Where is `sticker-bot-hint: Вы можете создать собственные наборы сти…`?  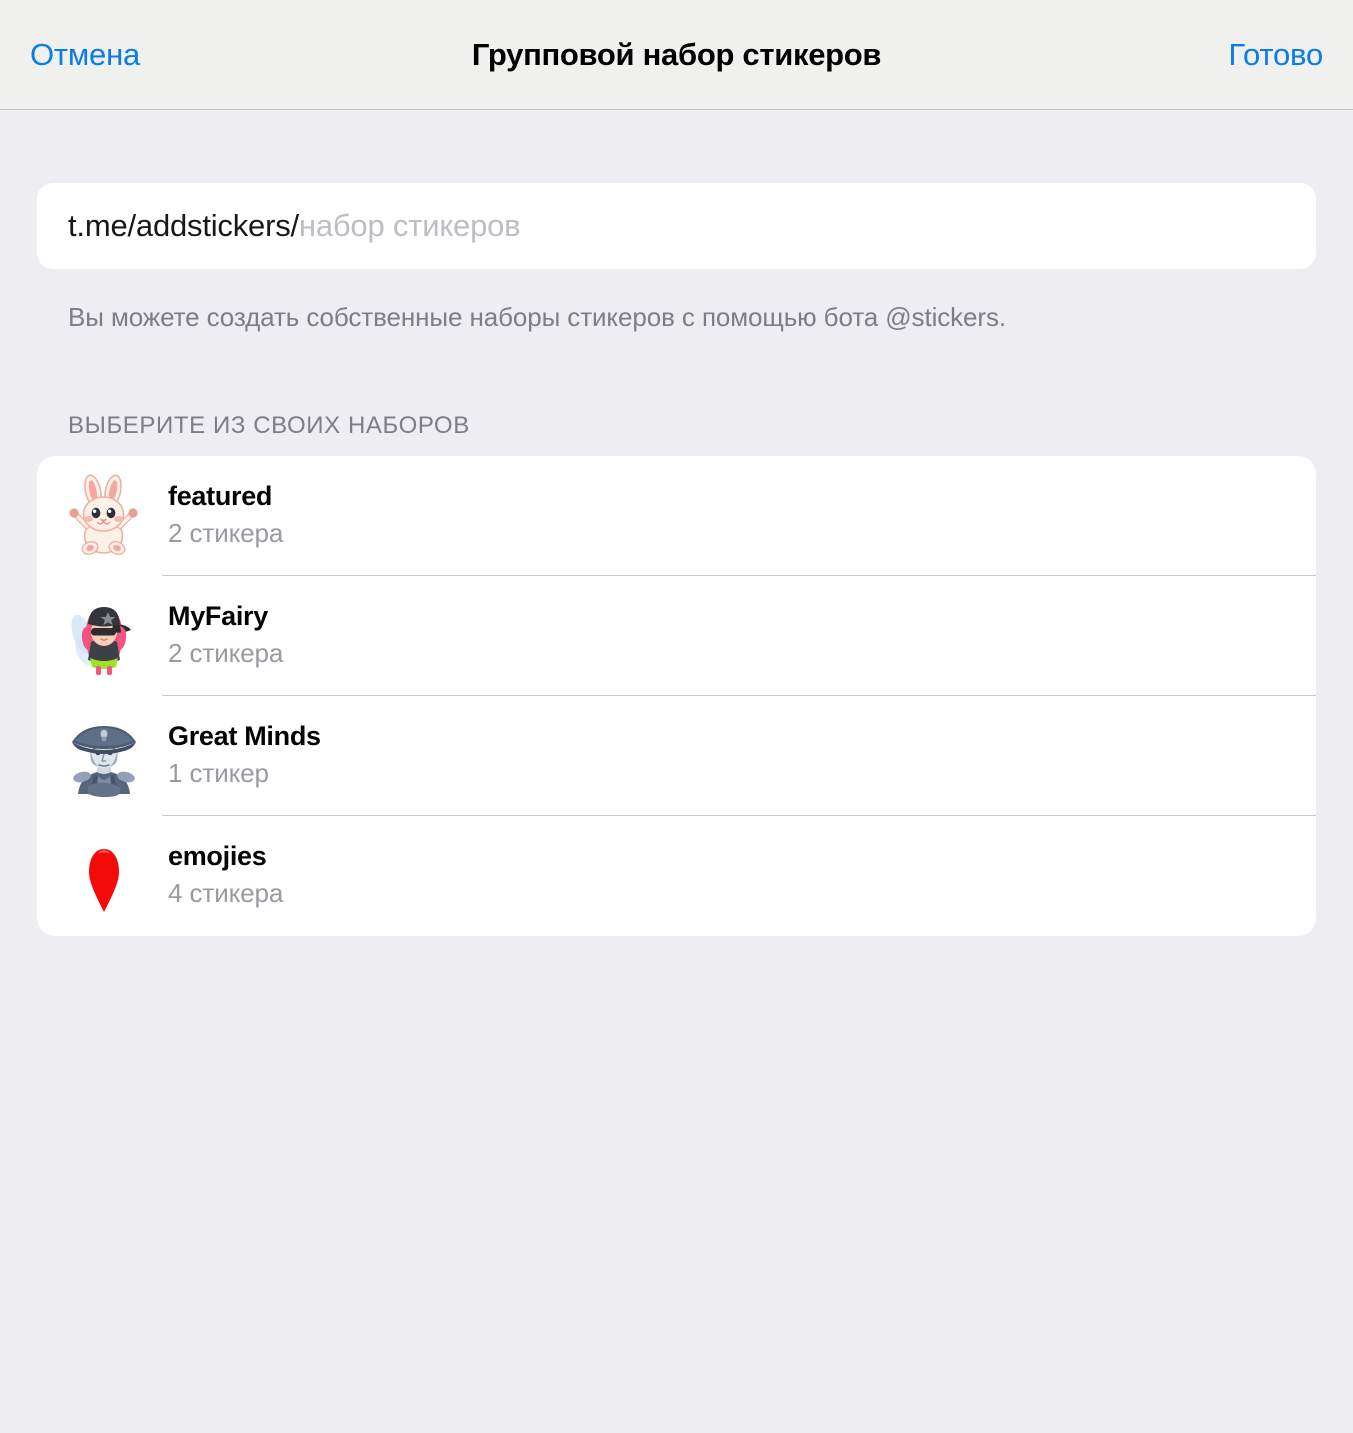 sticker-bot-hint: Вы можете создать собственные наборы сти… is located at coordinates (537, 317).